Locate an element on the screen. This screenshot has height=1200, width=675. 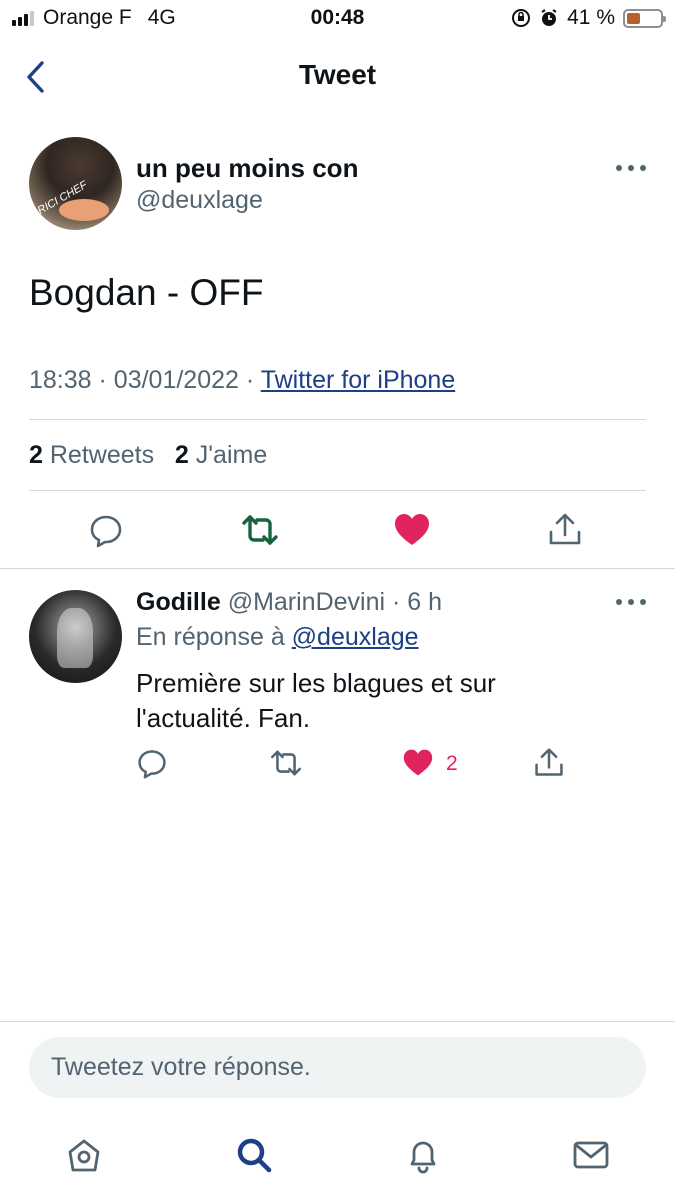
reply-compose-input: Tweetez votre réponse. is located at coordinates (337, 1067).